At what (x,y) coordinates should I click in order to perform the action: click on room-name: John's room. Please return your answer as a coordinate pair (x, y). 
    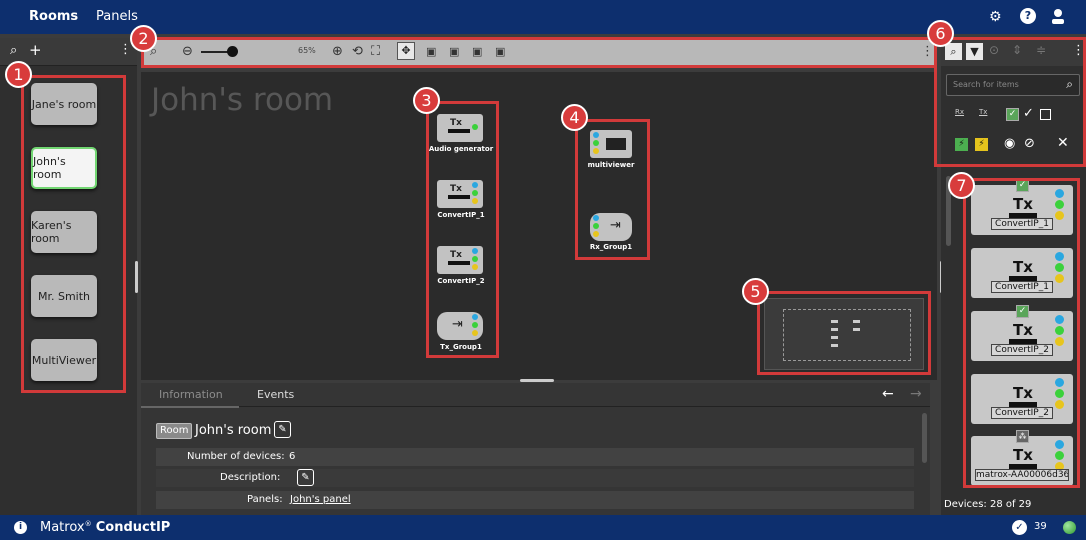
    Looking at the image, I should click on (233, 430).